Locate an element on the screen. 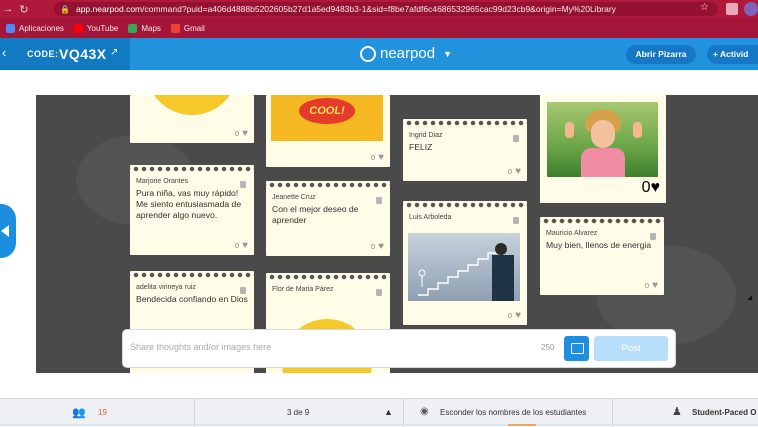  student-paced-icon: ♟ is located at coordinates (677, 412).